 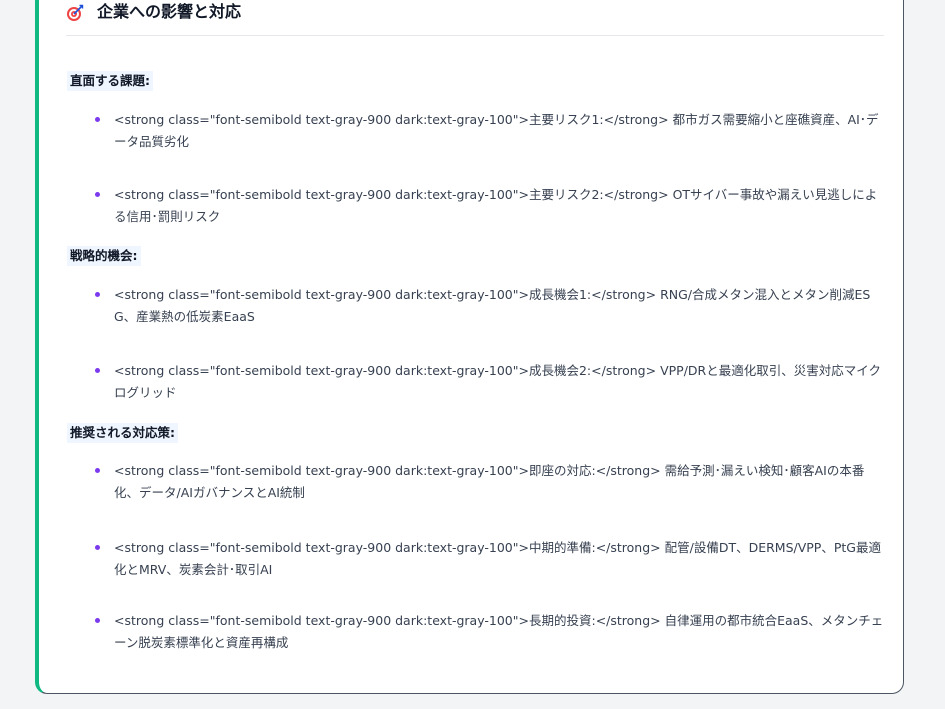 What do you see at coordinates (169, 11) in the screenshot?
I see `card-title: 企業への影響と対応` at bounding box center [169, 11].